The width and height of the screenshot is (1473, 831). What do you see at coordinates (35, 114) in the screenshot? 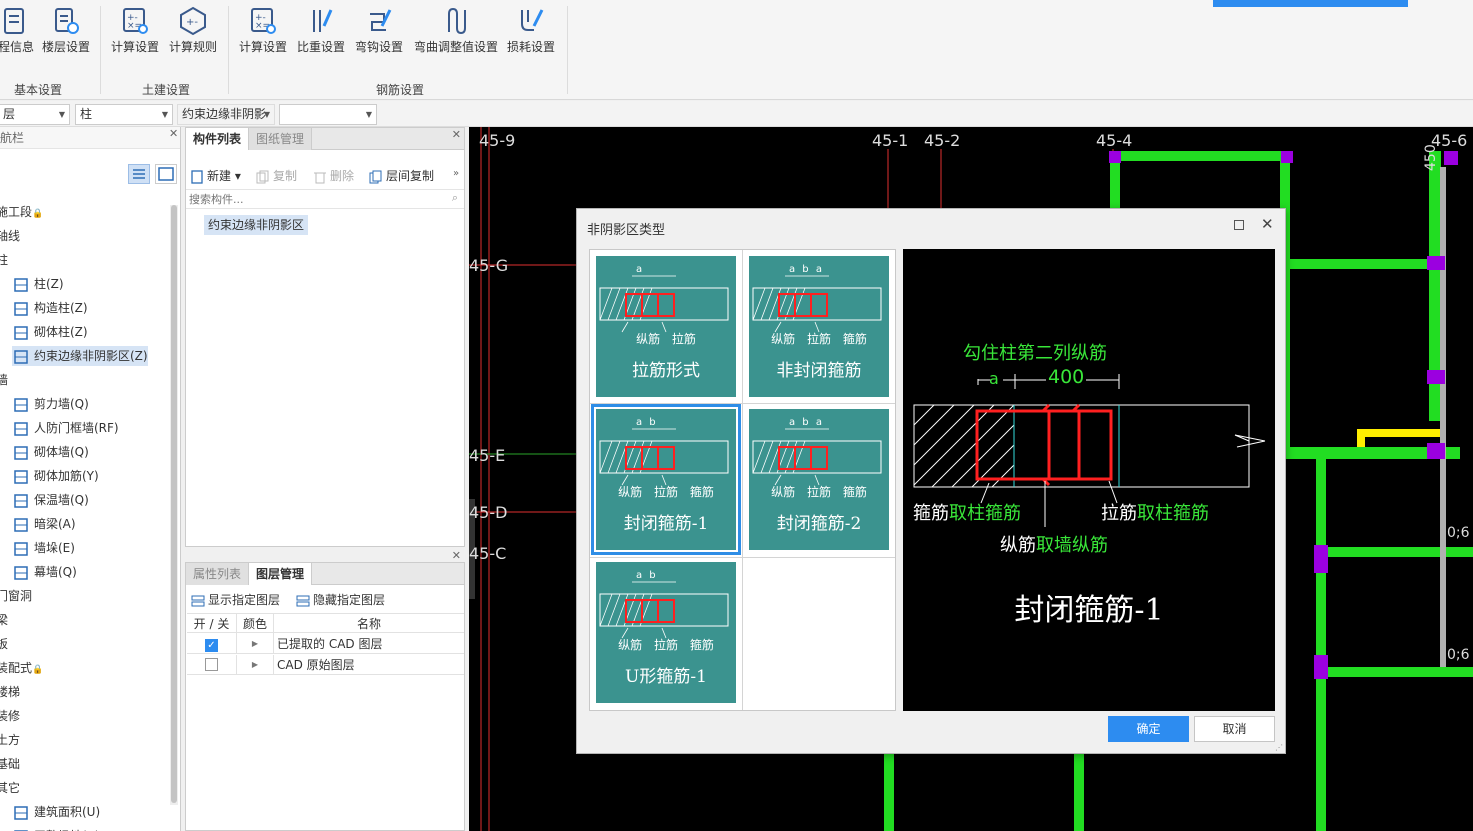
I see `floor-select: 层 ▼` at bounding box center [35, 114].